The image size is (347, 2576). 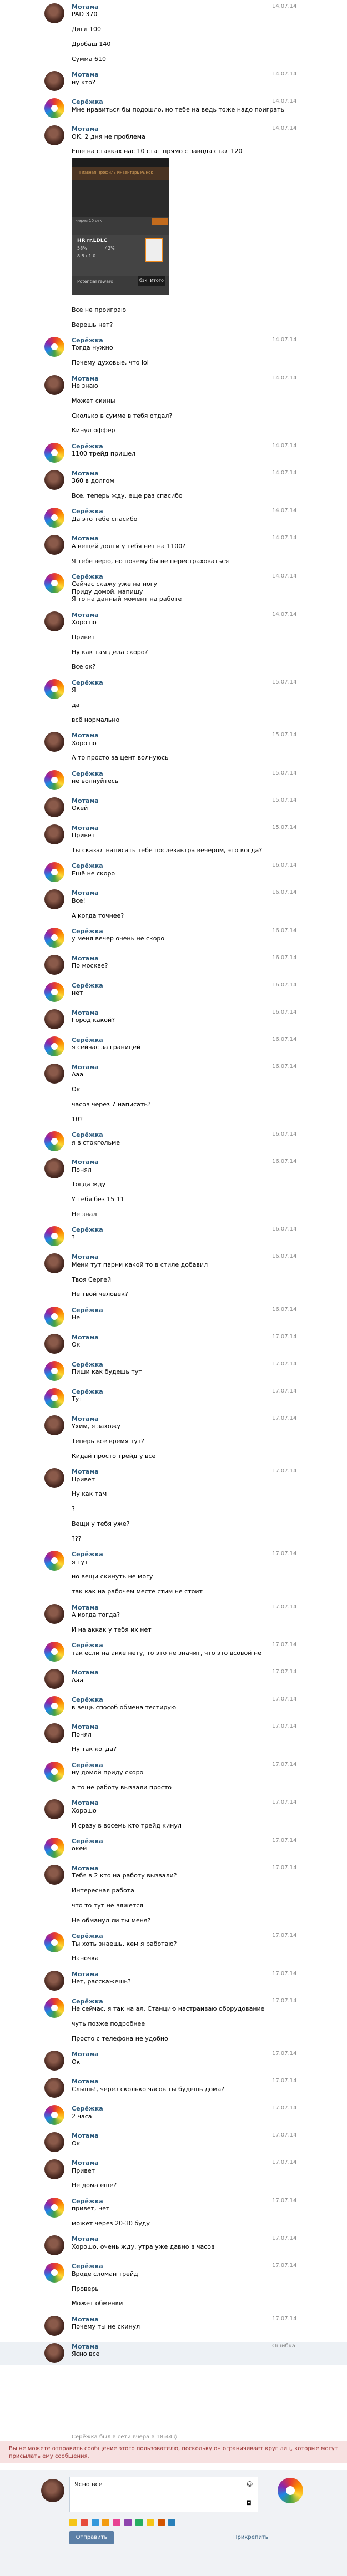 I want to click on smile-icon: ☺, so click(x=250, y=2484).